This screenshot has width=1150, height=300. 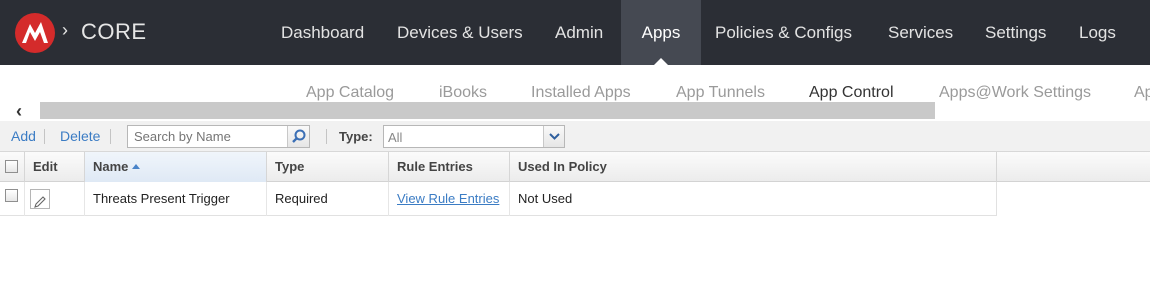 What do you see at coordinates (1015, 32) in the screenshot?
I see `nav-settings: Settings` at bounding box center [1015, 32].